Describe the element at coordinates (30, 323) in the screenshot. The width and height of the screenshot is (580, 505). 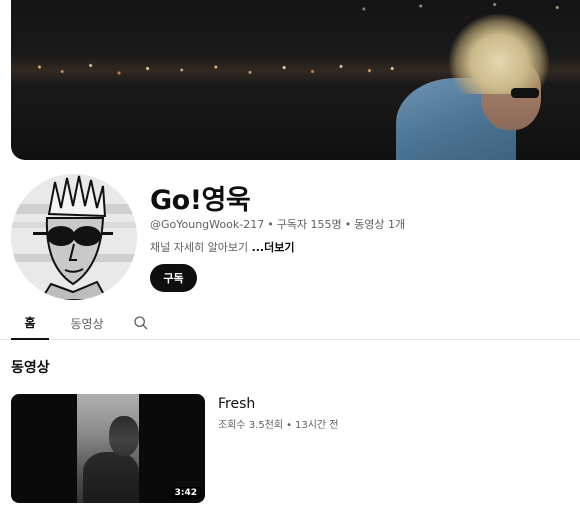
I see `tab-home: 홈` at that location.